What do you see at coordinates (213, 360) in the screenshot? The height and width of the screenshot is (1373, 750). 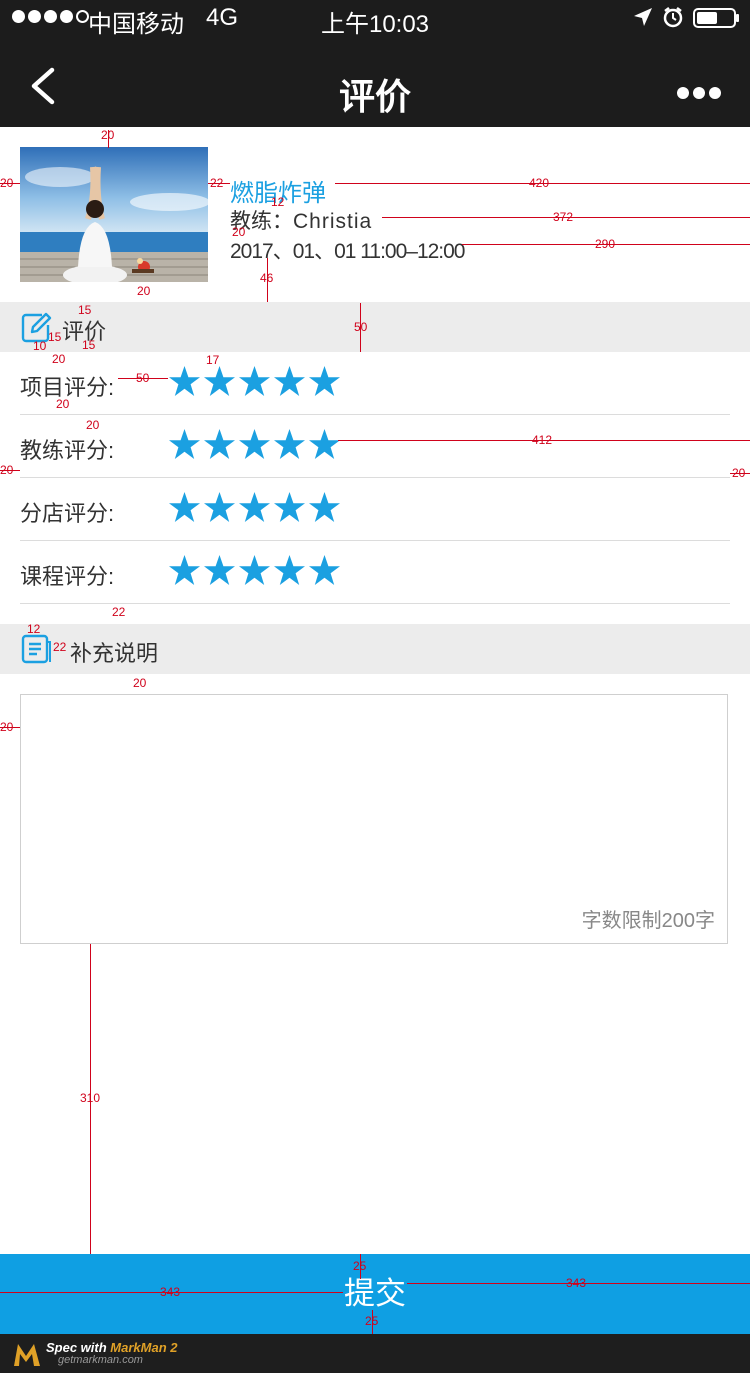 I see `annotation-label: 17` at bounding box center [213, 360].